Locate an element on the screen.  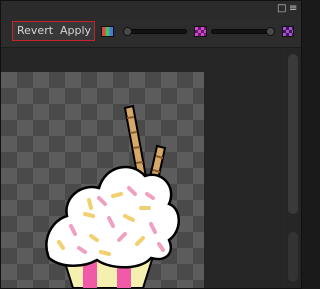
title-bar: □ ≡ is located at coordinates (151, 10).